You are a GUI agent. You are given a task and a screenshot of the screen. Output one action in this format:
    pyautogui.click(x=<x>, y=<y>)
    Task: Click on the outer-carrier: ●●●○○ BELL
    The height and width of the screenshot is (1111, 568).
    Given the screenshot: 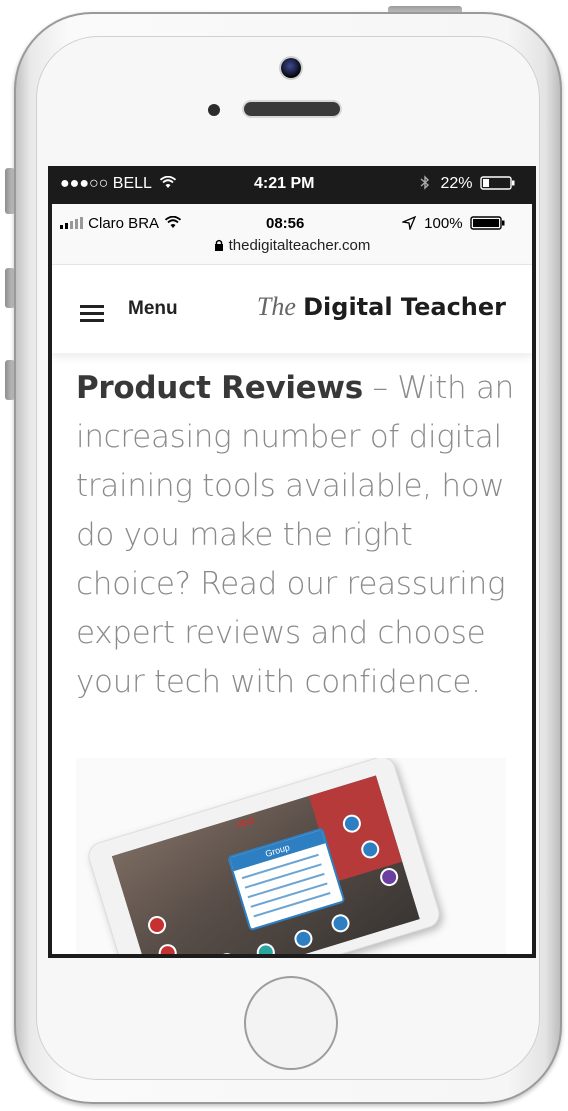 What is the action you would take?
    pyautogui.click(x=118, y=184)
    